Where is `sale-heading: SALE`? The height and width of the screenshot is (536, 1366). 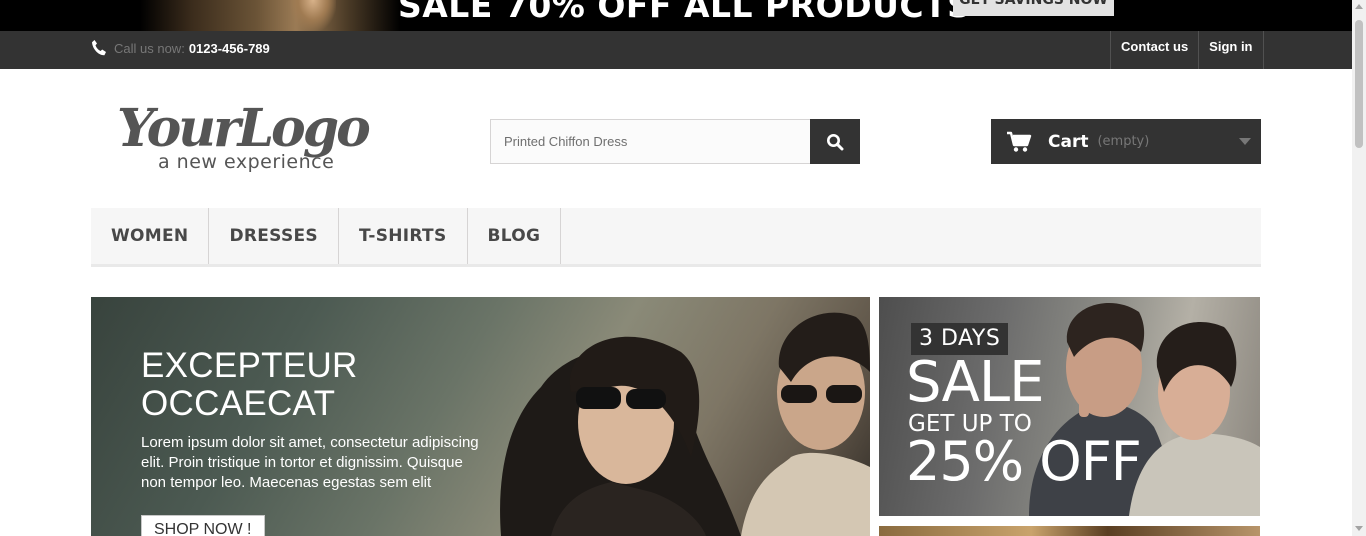 sale-heading: SALE is located at coordinates (975, 382).